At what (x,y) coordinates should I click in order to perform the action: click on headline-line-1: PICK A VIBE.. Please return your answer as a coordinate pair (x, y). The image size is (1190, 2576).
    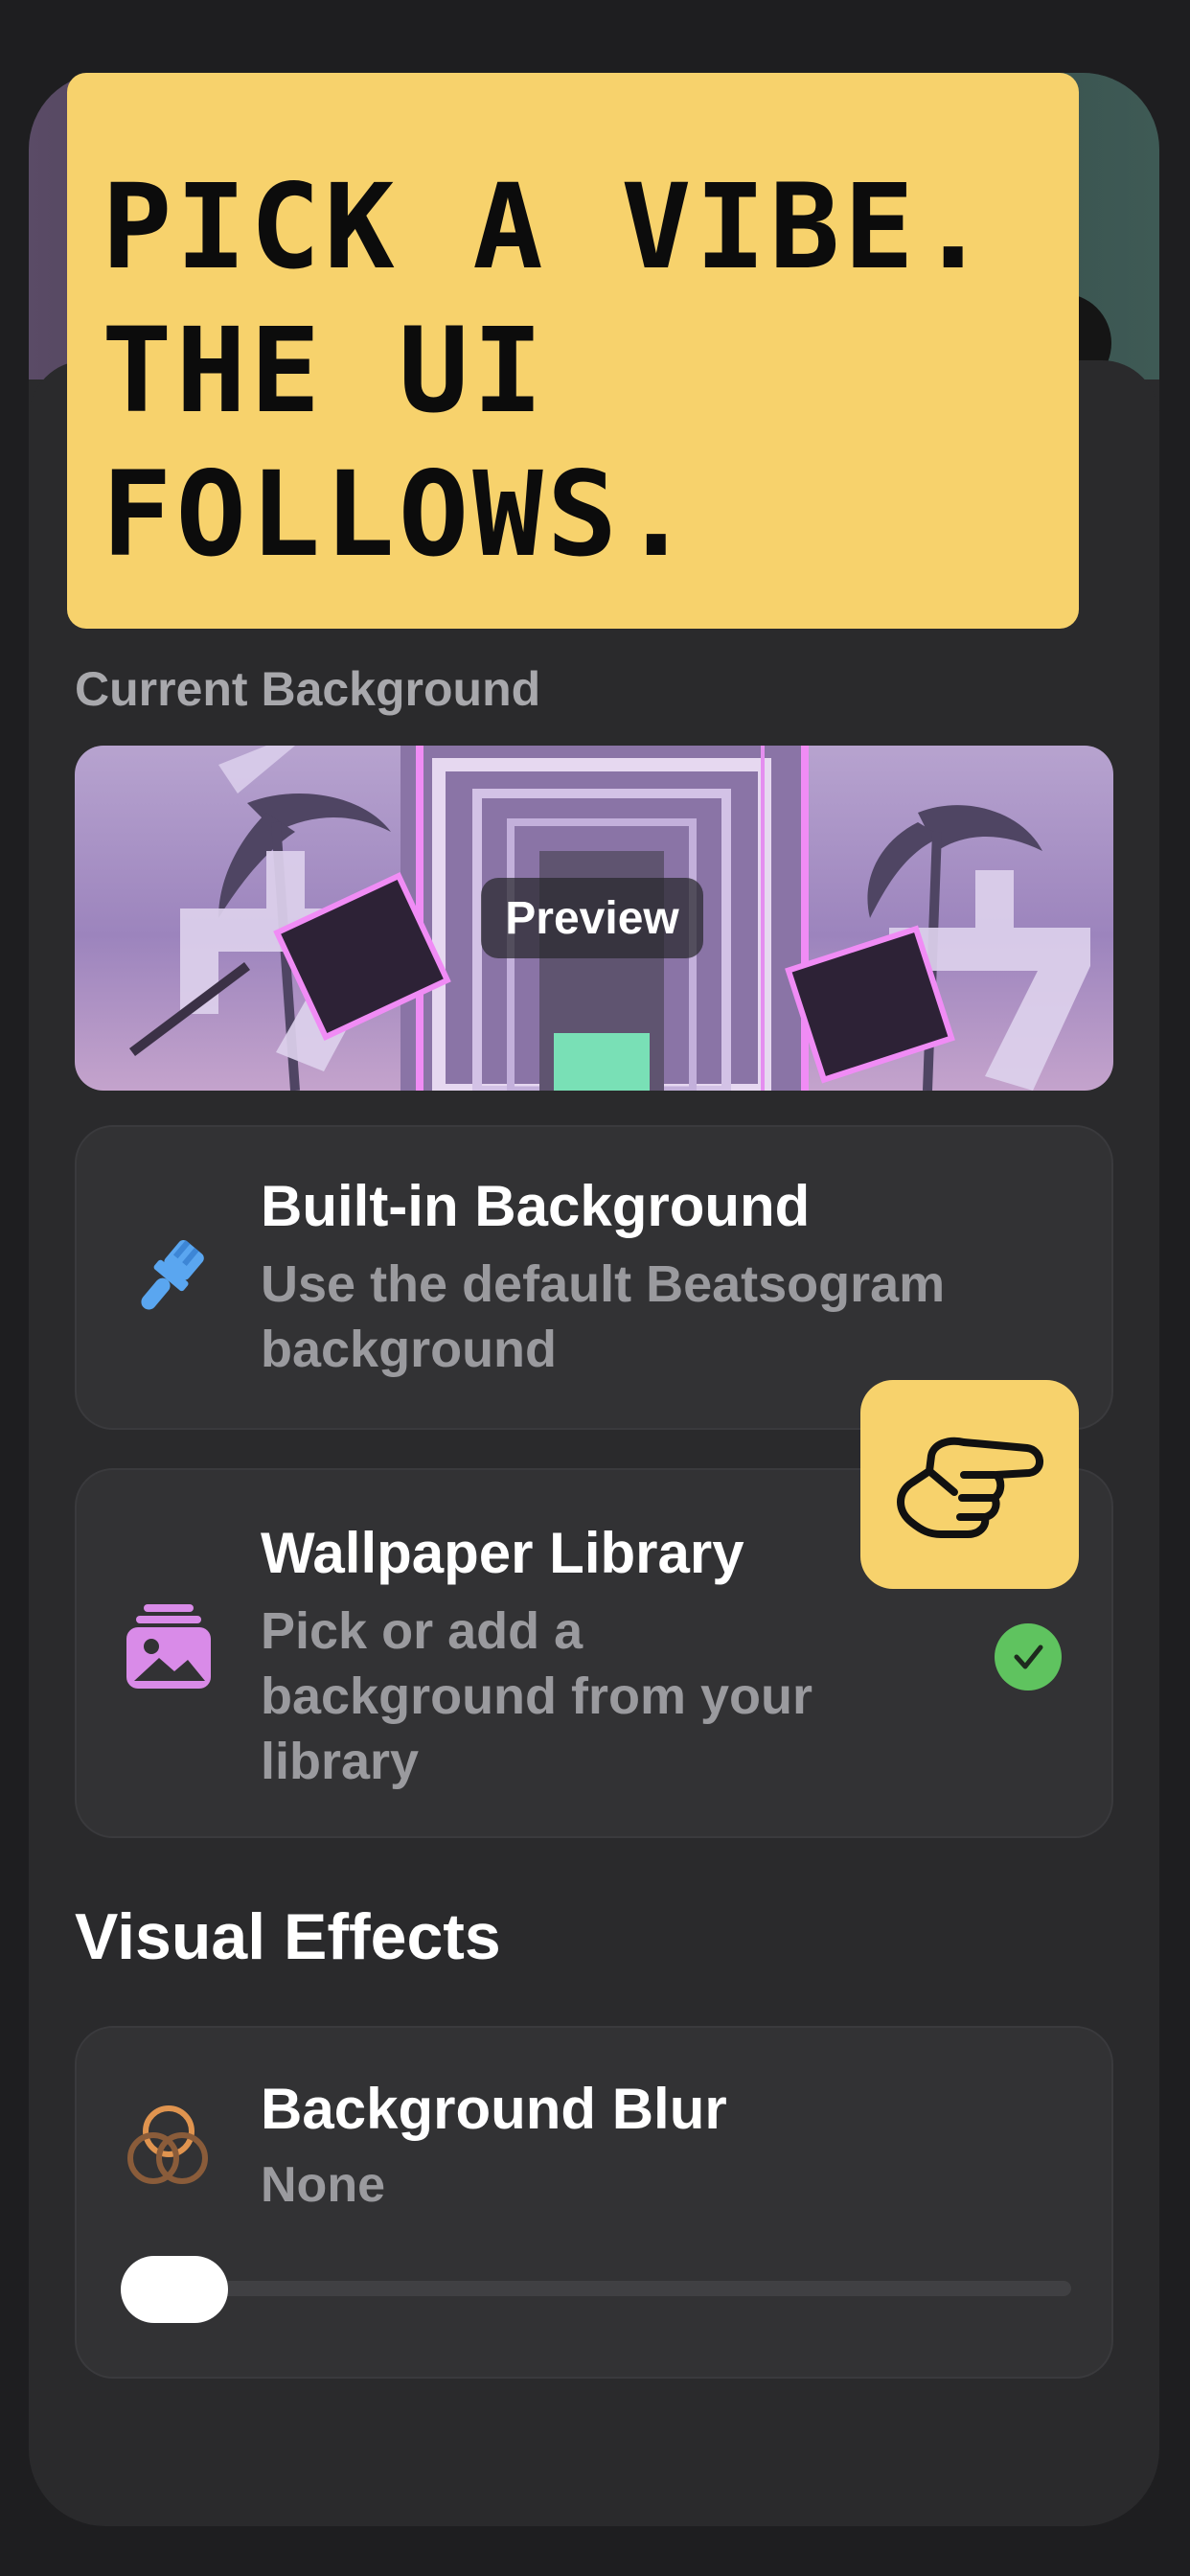
    Looking at the image, I should click on (547, 227).